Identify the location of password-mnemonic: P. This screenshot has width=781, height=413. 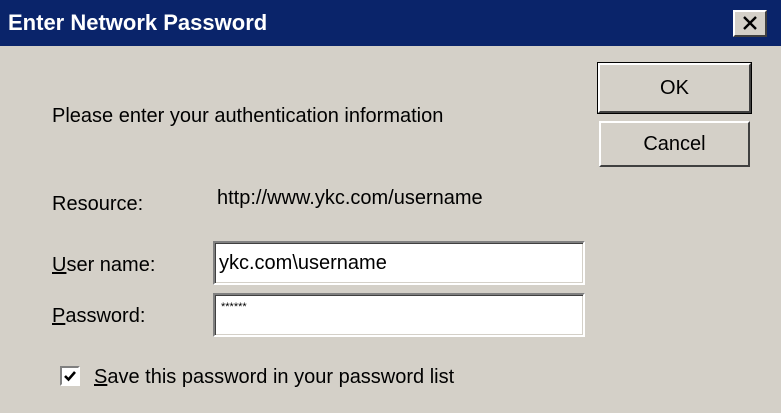
(59, 316).